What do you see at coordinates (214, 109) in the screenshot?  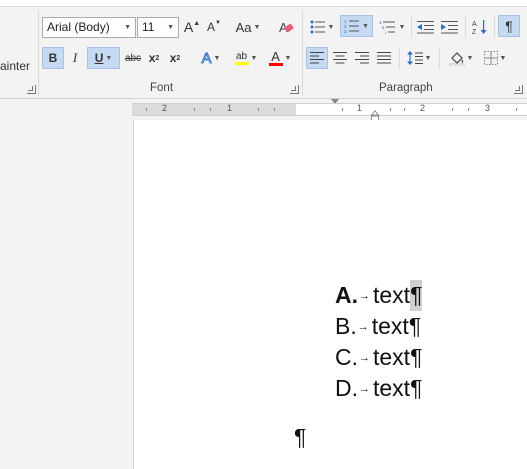 I see `ruler-left-margin` at bounding box center [214, 109].